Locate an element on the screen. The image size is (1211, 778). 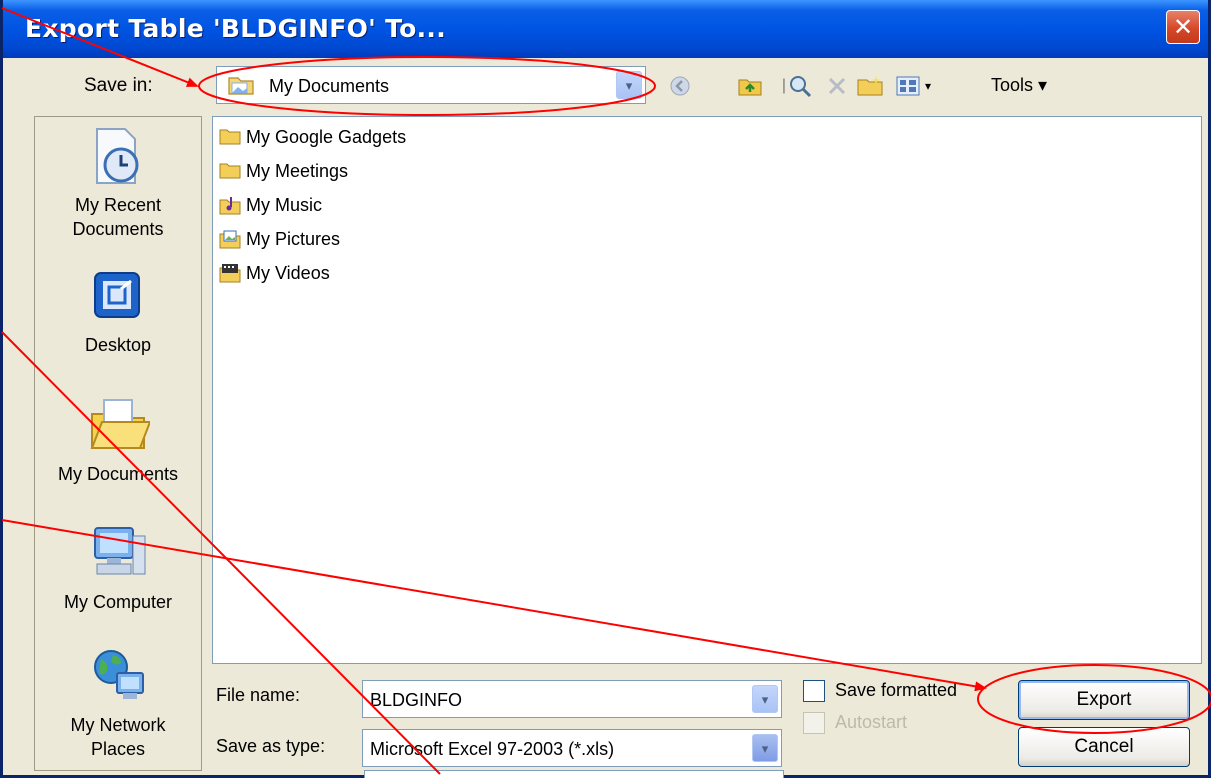
delete-icon is located at coordinates (837, 86).